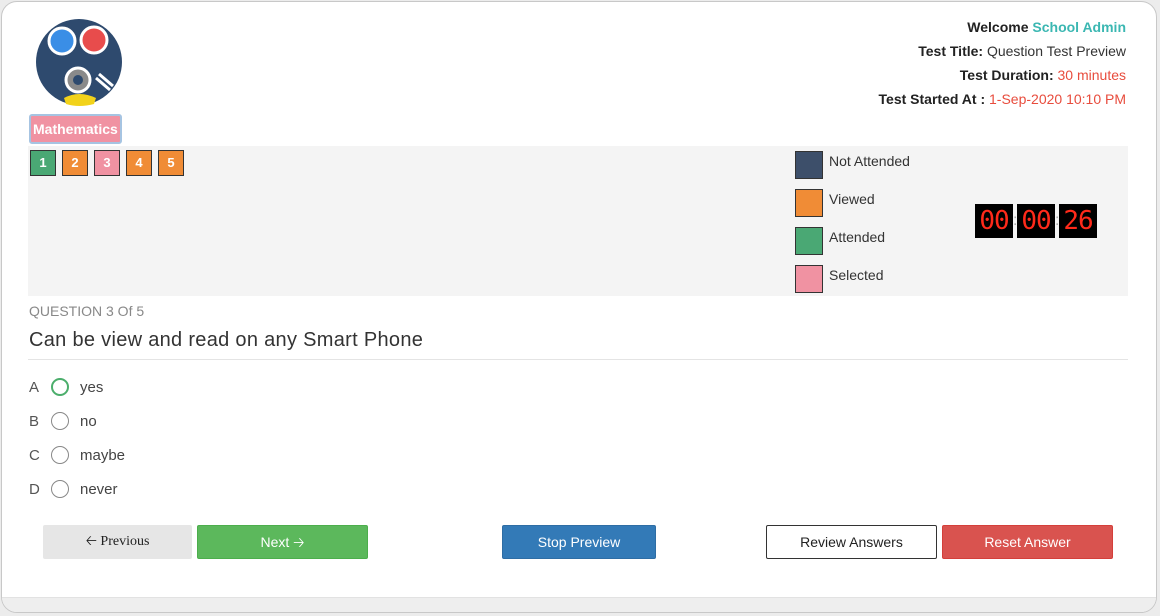 This screenshot has height=616, width=1160. I want to click on next-button: Next 🡢, so click(282, 542).